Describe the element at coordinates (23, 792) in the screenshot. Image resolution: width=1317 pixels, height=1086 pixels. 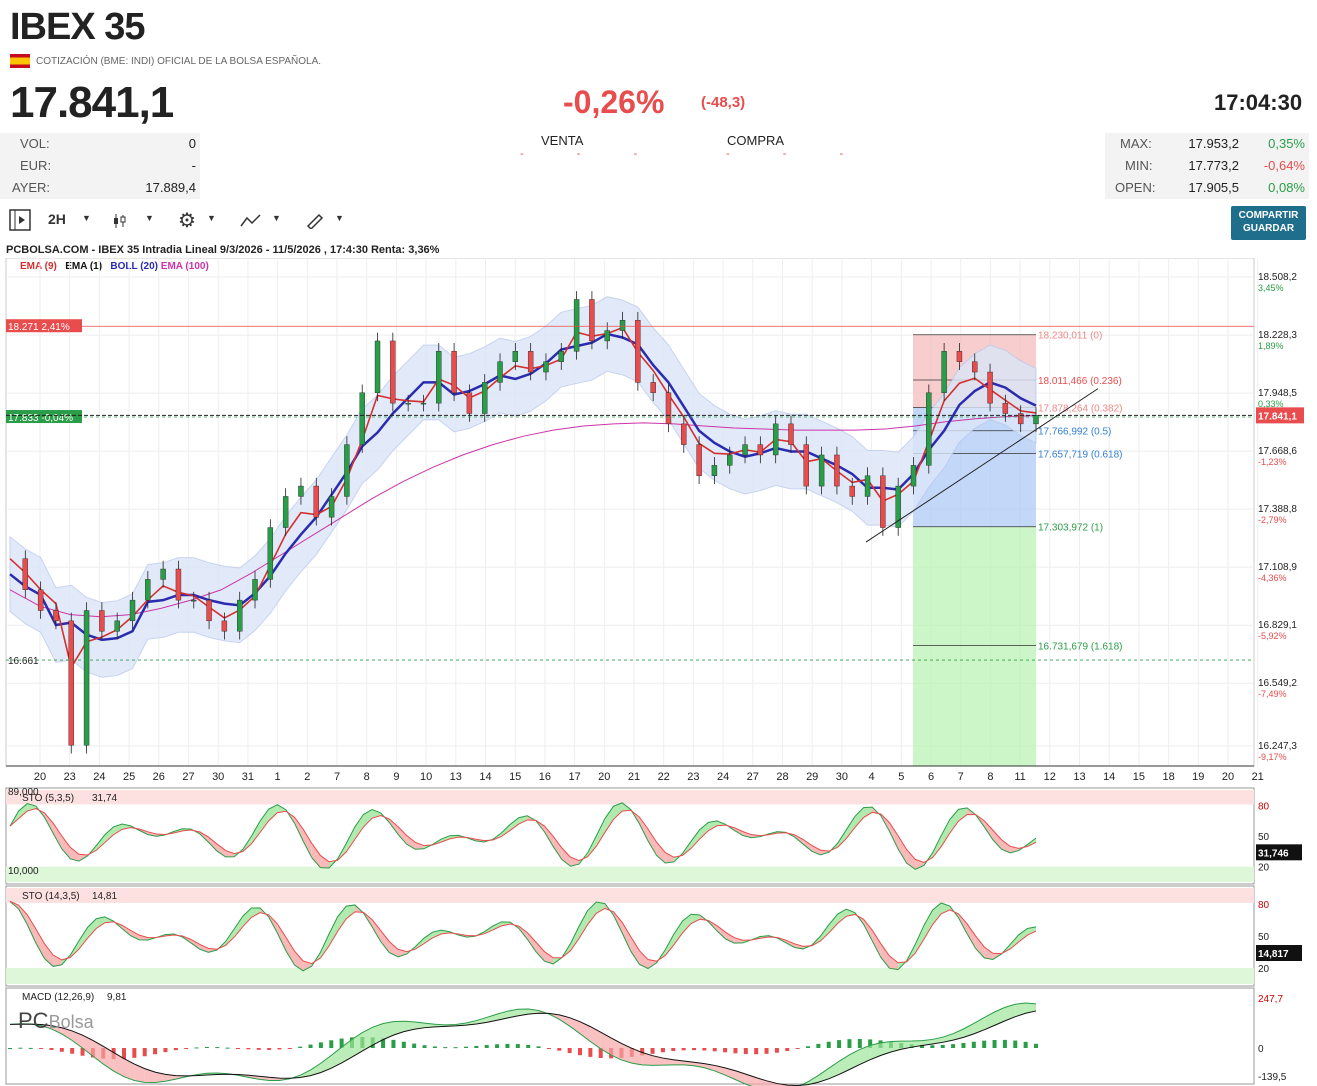
I see `sto-hi-label: 89,000` at that location.